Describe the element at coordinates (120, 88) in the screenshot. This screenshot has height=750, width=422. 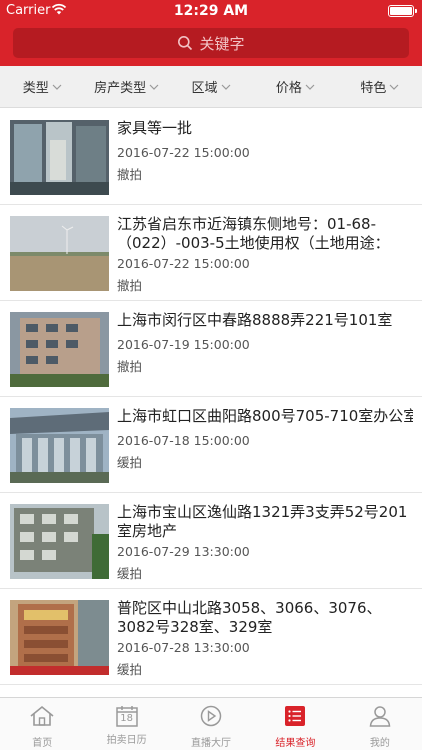
I see `filter-label: 房产类型` at that location.